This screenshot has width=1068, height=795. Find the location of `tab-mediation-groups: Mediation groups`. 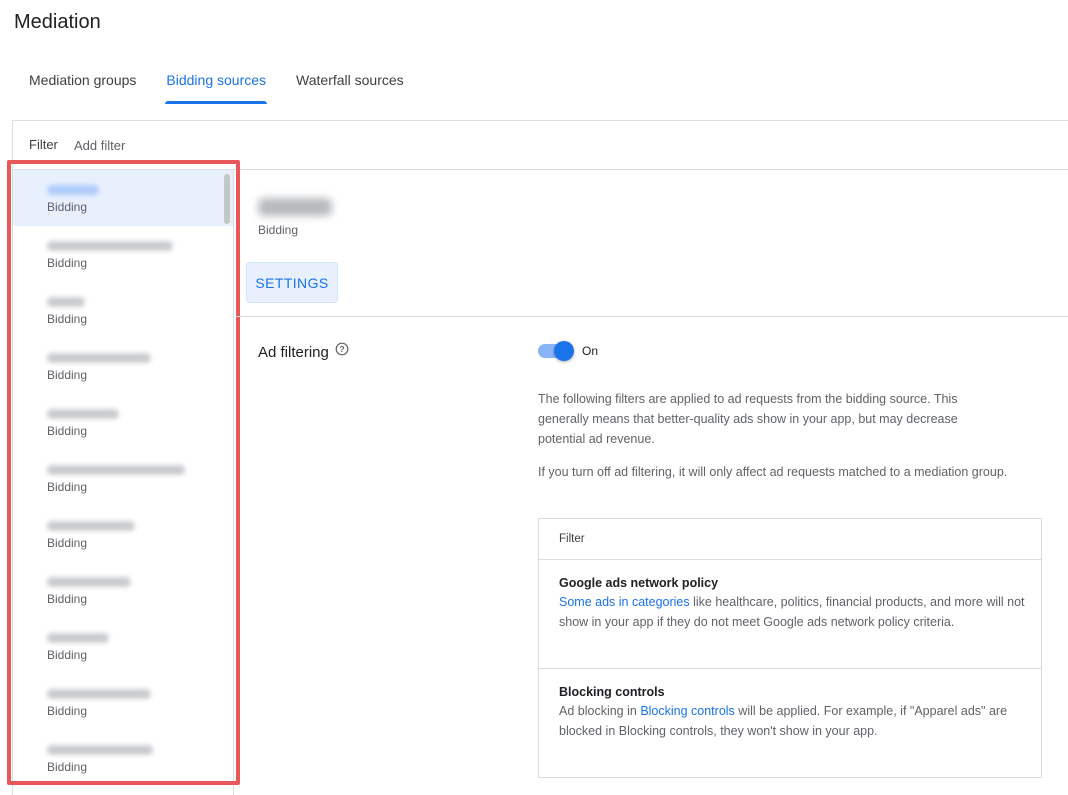

tab-mediation-groups: Mediation groups is located at coordinates (82, 82).